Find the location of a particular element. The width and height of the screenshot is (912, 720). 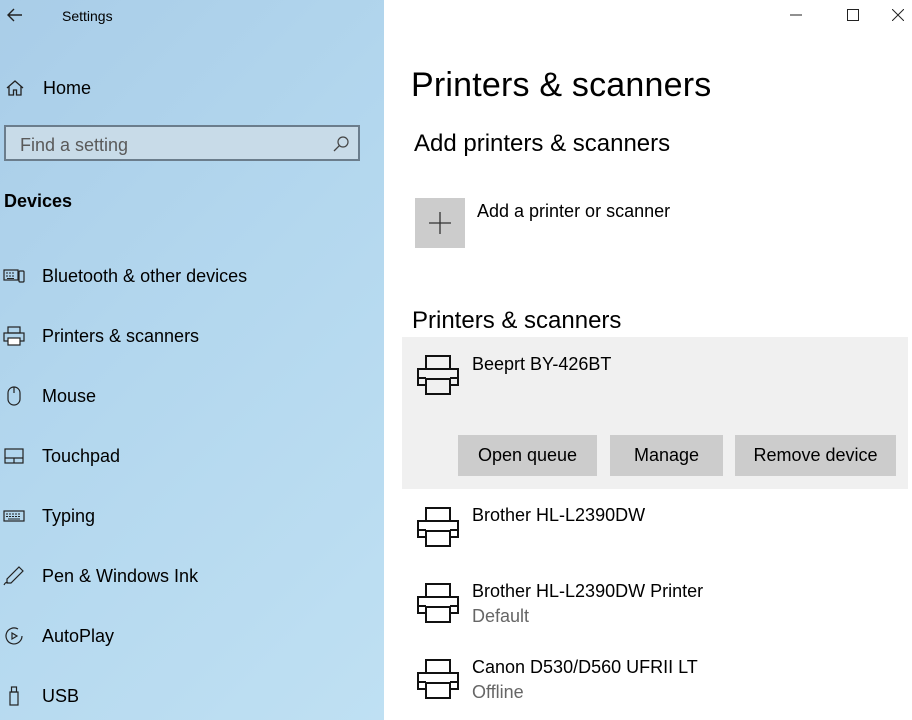

sidebar-item-label: USB is located at coordinates (61, 695).